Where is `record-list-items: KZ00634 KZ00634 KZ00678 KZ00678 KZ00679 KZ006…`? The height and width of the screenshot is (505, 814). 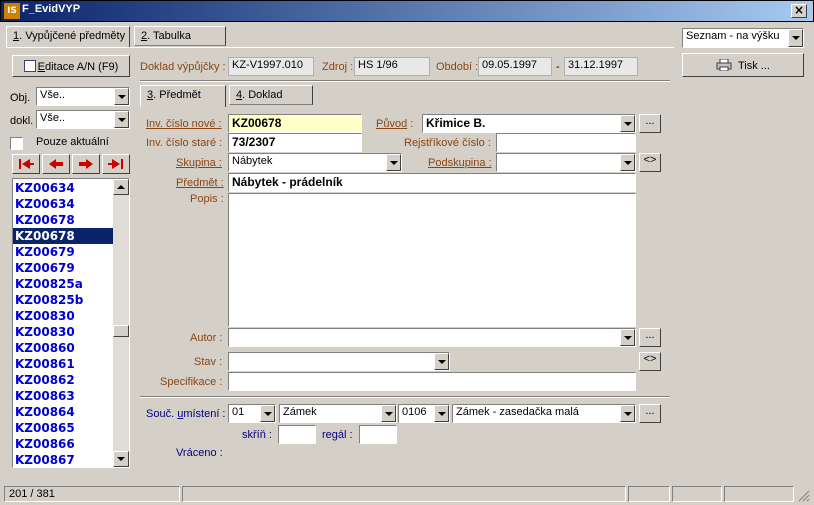
record-list-items: KZ00634 KZ00634 KZ00678 KZ00678 KZ00679 KZ006… is located at coordinates (63, 323).